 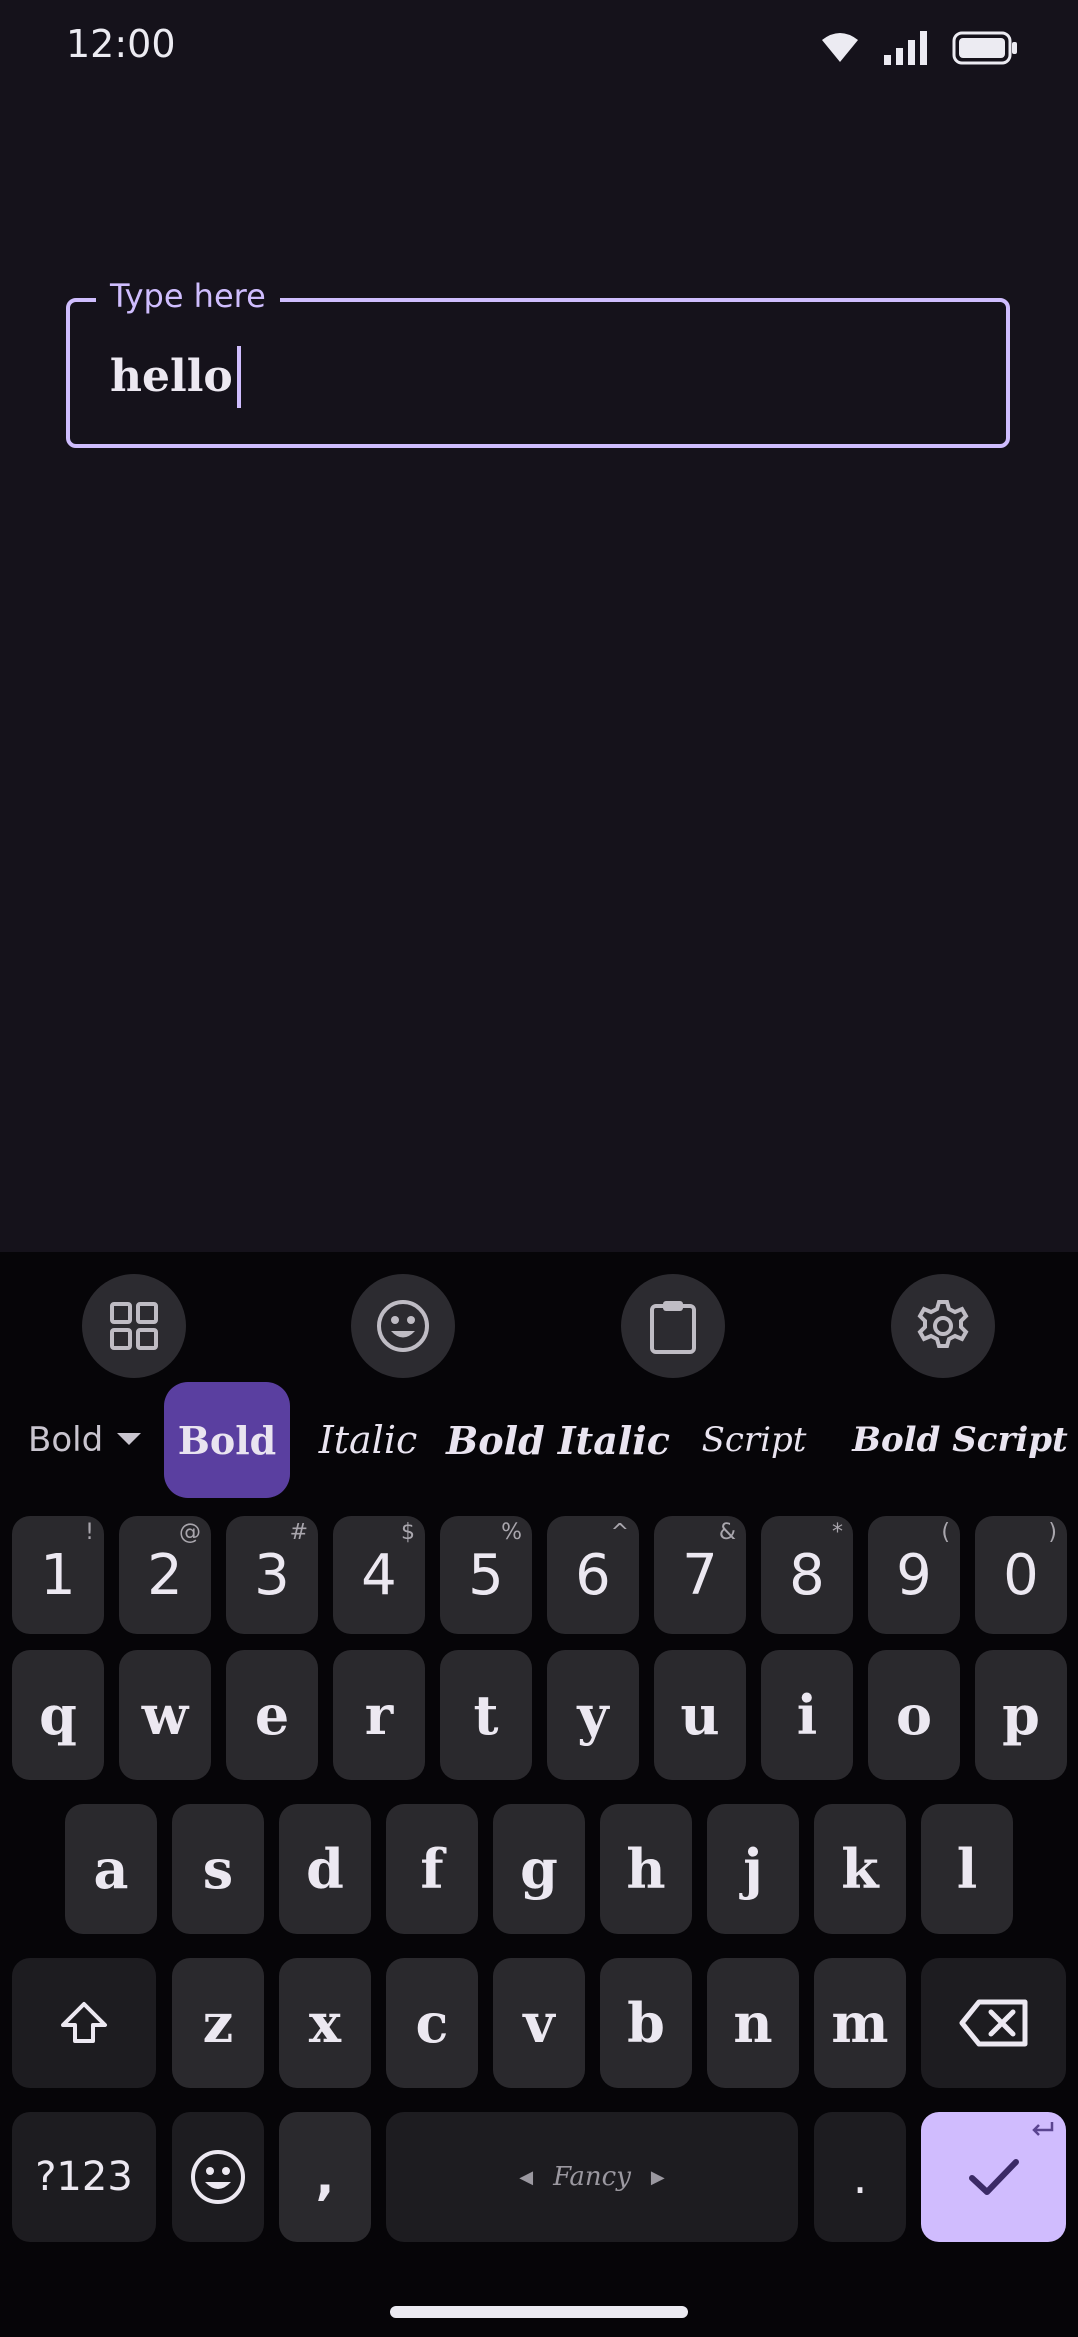 What do you see at coordinates (860, 2177) in the screenshot?
I see `period-key: .` at bounding box center [860, 2177].